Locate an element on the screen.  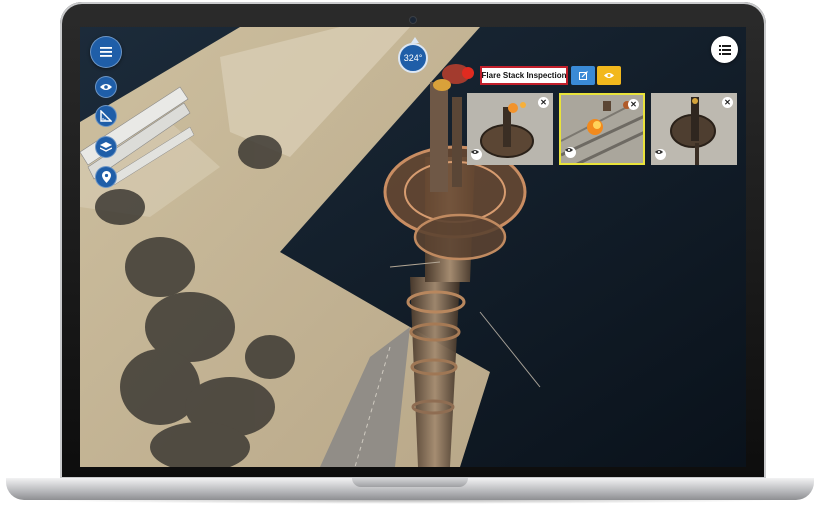
compass-heading-label: 324° is located at coordinates (413, 58).